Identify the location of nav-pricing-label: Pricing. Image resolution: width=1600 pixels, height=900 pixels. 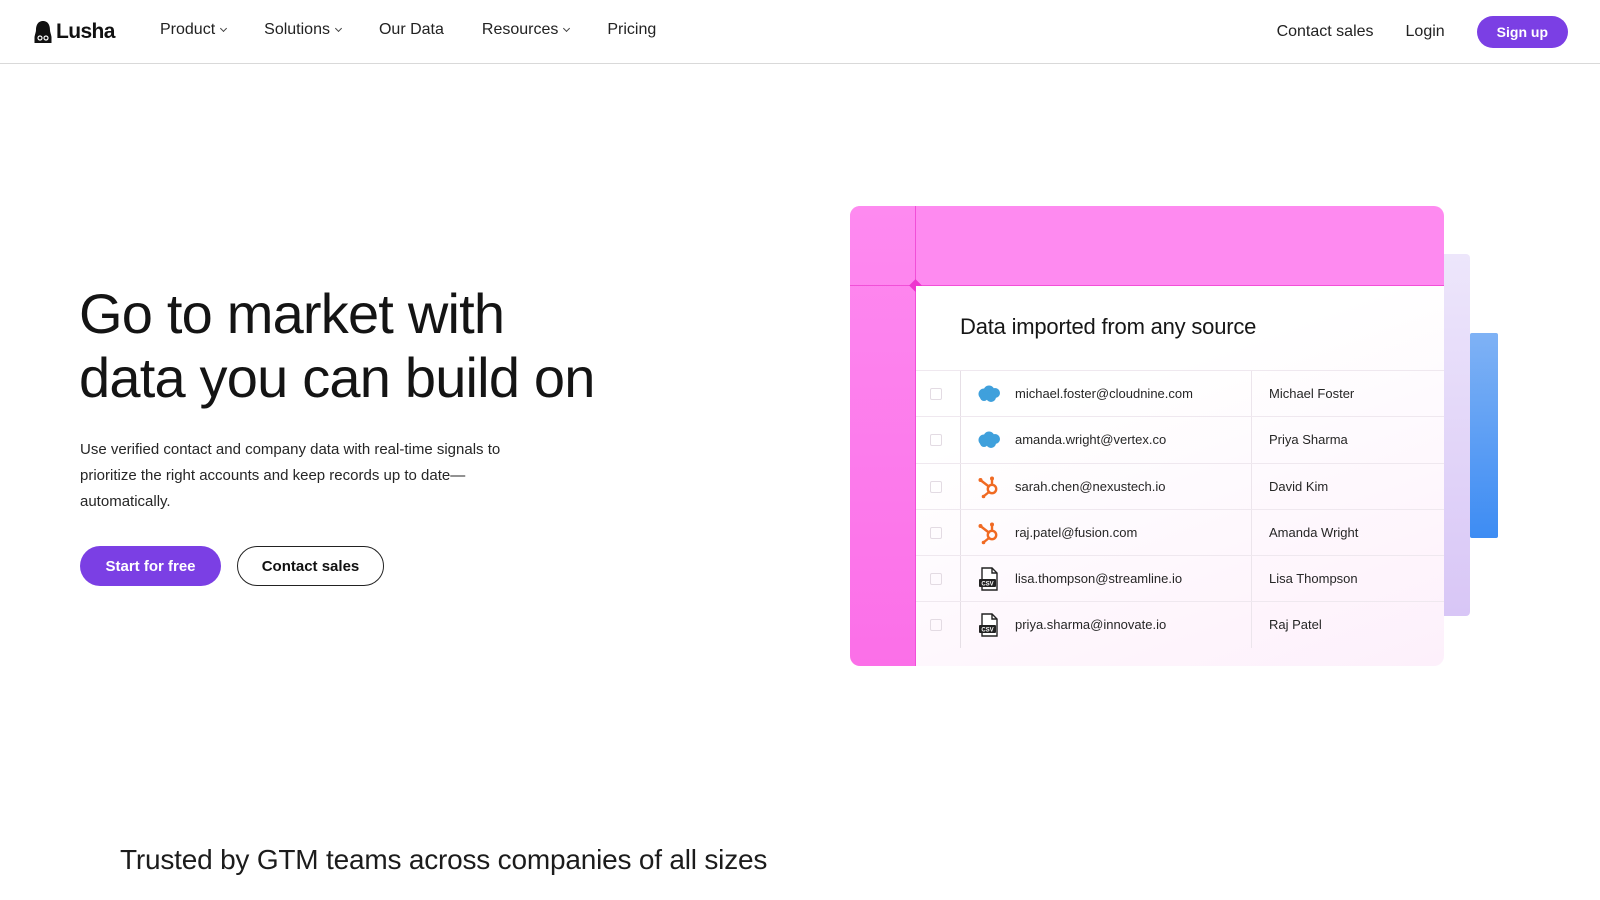
(632, 29).